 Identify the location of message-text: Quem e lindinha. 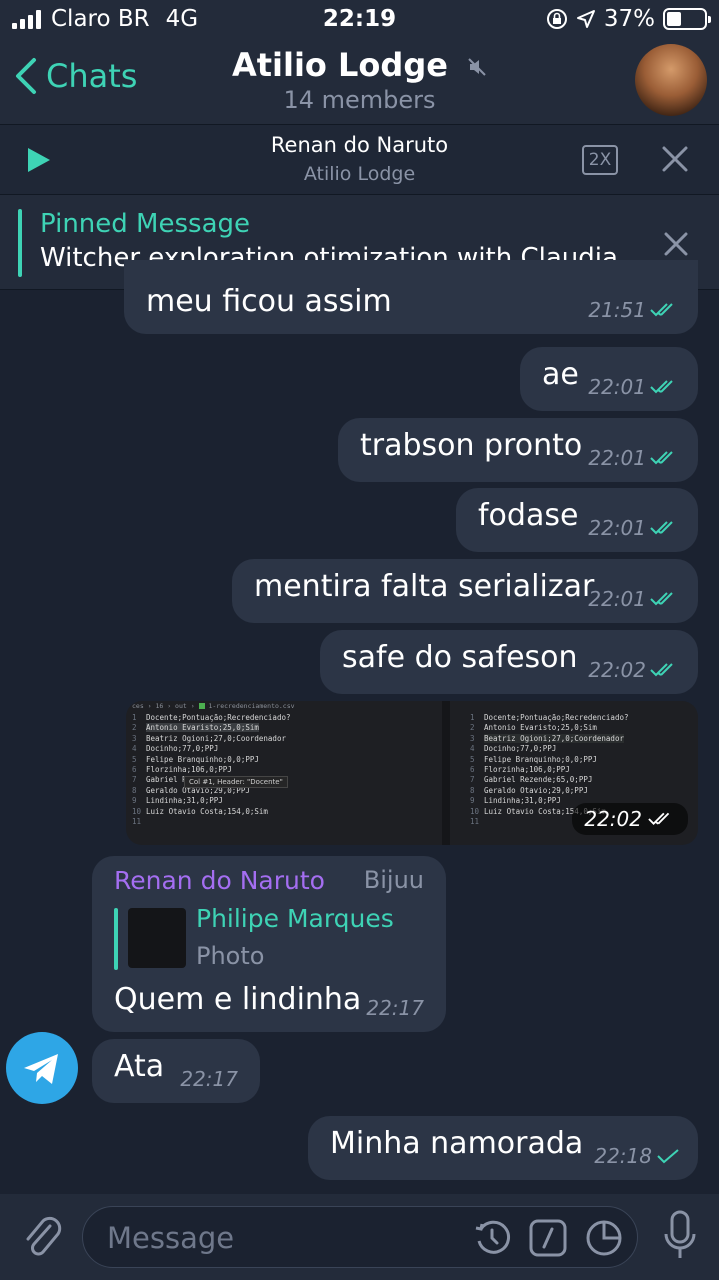
(238, 999).